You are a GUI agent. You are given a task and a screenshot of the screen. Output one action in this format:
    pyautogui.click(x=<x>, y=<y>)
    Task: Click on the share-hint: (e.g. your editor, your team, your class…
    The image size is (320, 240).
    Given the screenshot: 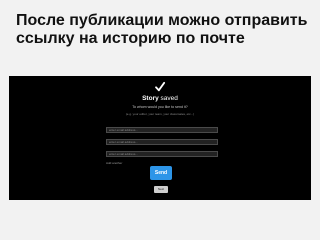 What is the action you would take?
    pyautogui.click(x=160, y=114)
    